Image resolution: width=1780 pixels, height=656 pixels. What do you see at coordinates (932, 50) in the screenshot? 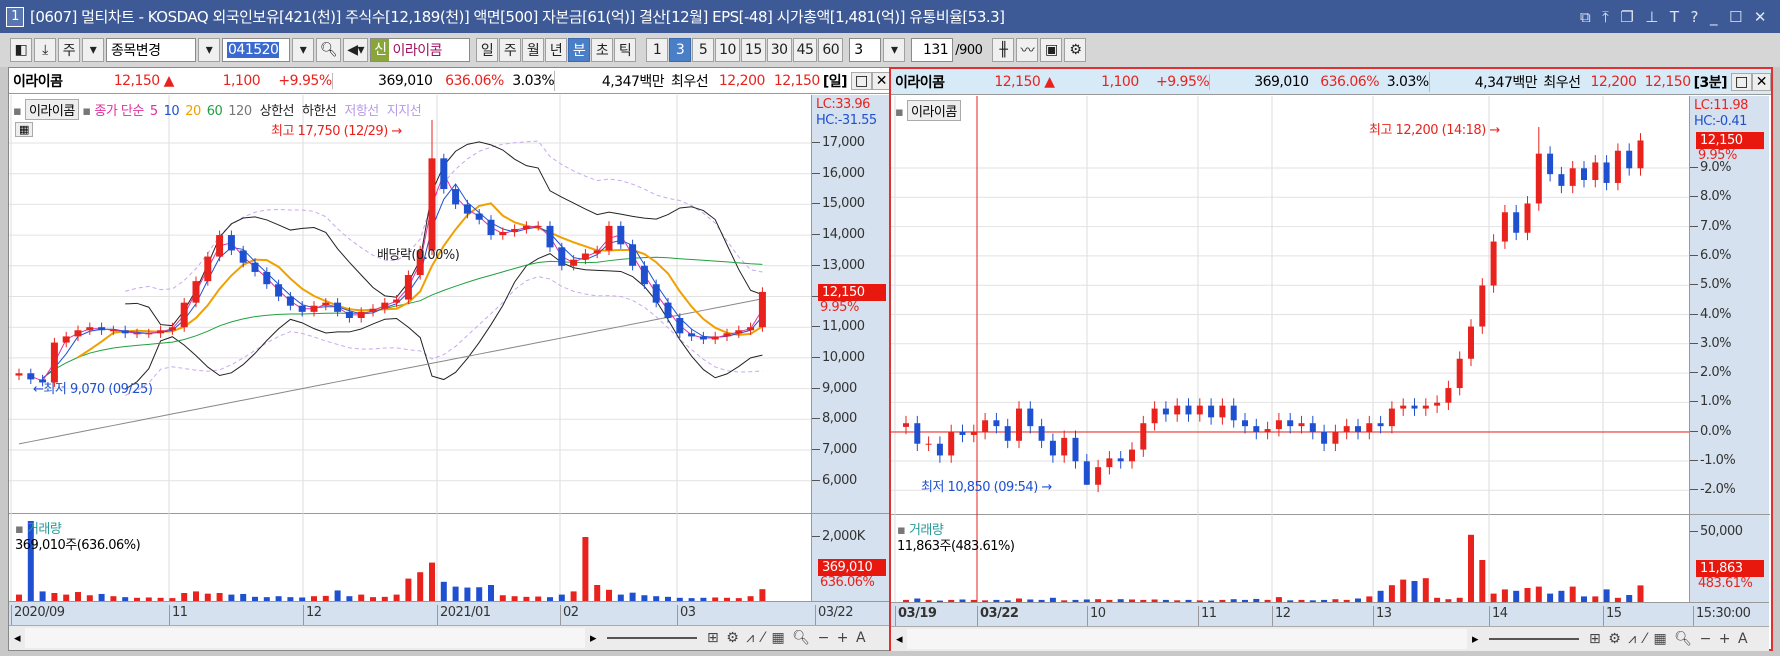
I see `count-input: 131` at bounding box center [932, 50].